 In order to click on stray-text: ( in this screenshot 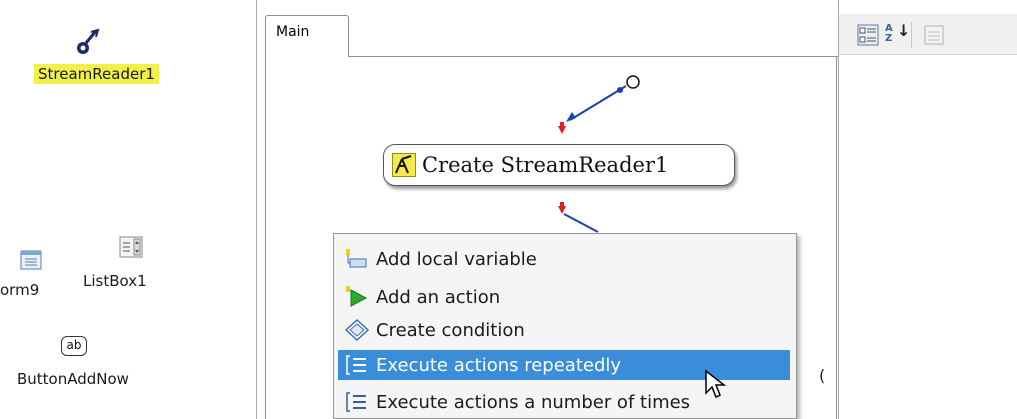, I will do `click(822, 375)`.